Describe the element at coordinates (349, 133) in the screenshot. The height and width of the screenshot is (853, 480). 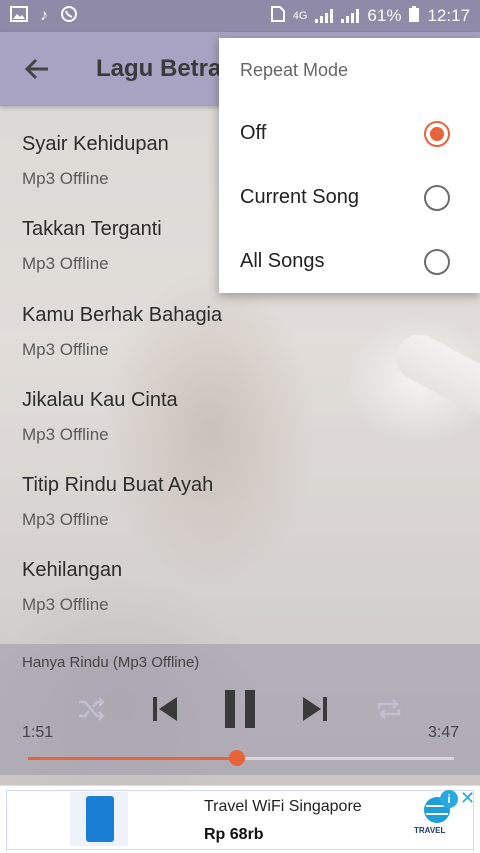
I see `repeat-option-off: Off` at that location.